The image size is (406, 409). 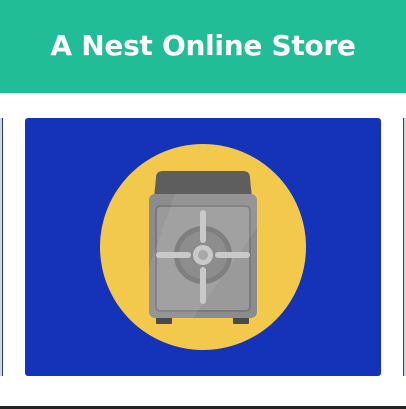 I want to click on carousel-prev-card-edge, so click(x=1, y=247).